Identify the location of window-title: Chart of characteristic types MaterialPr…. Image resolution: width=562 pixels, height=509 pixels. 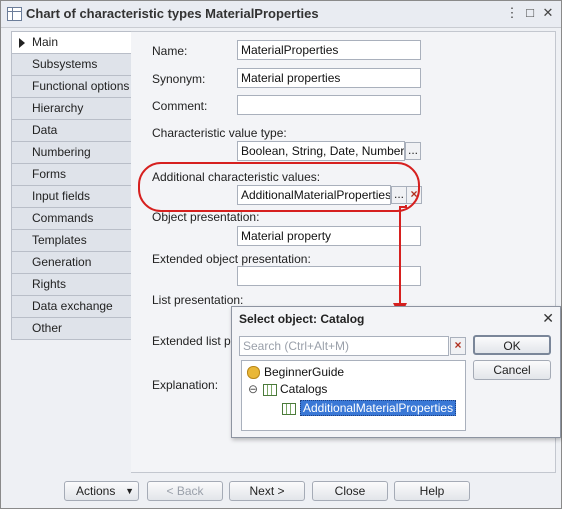
(172, 13).